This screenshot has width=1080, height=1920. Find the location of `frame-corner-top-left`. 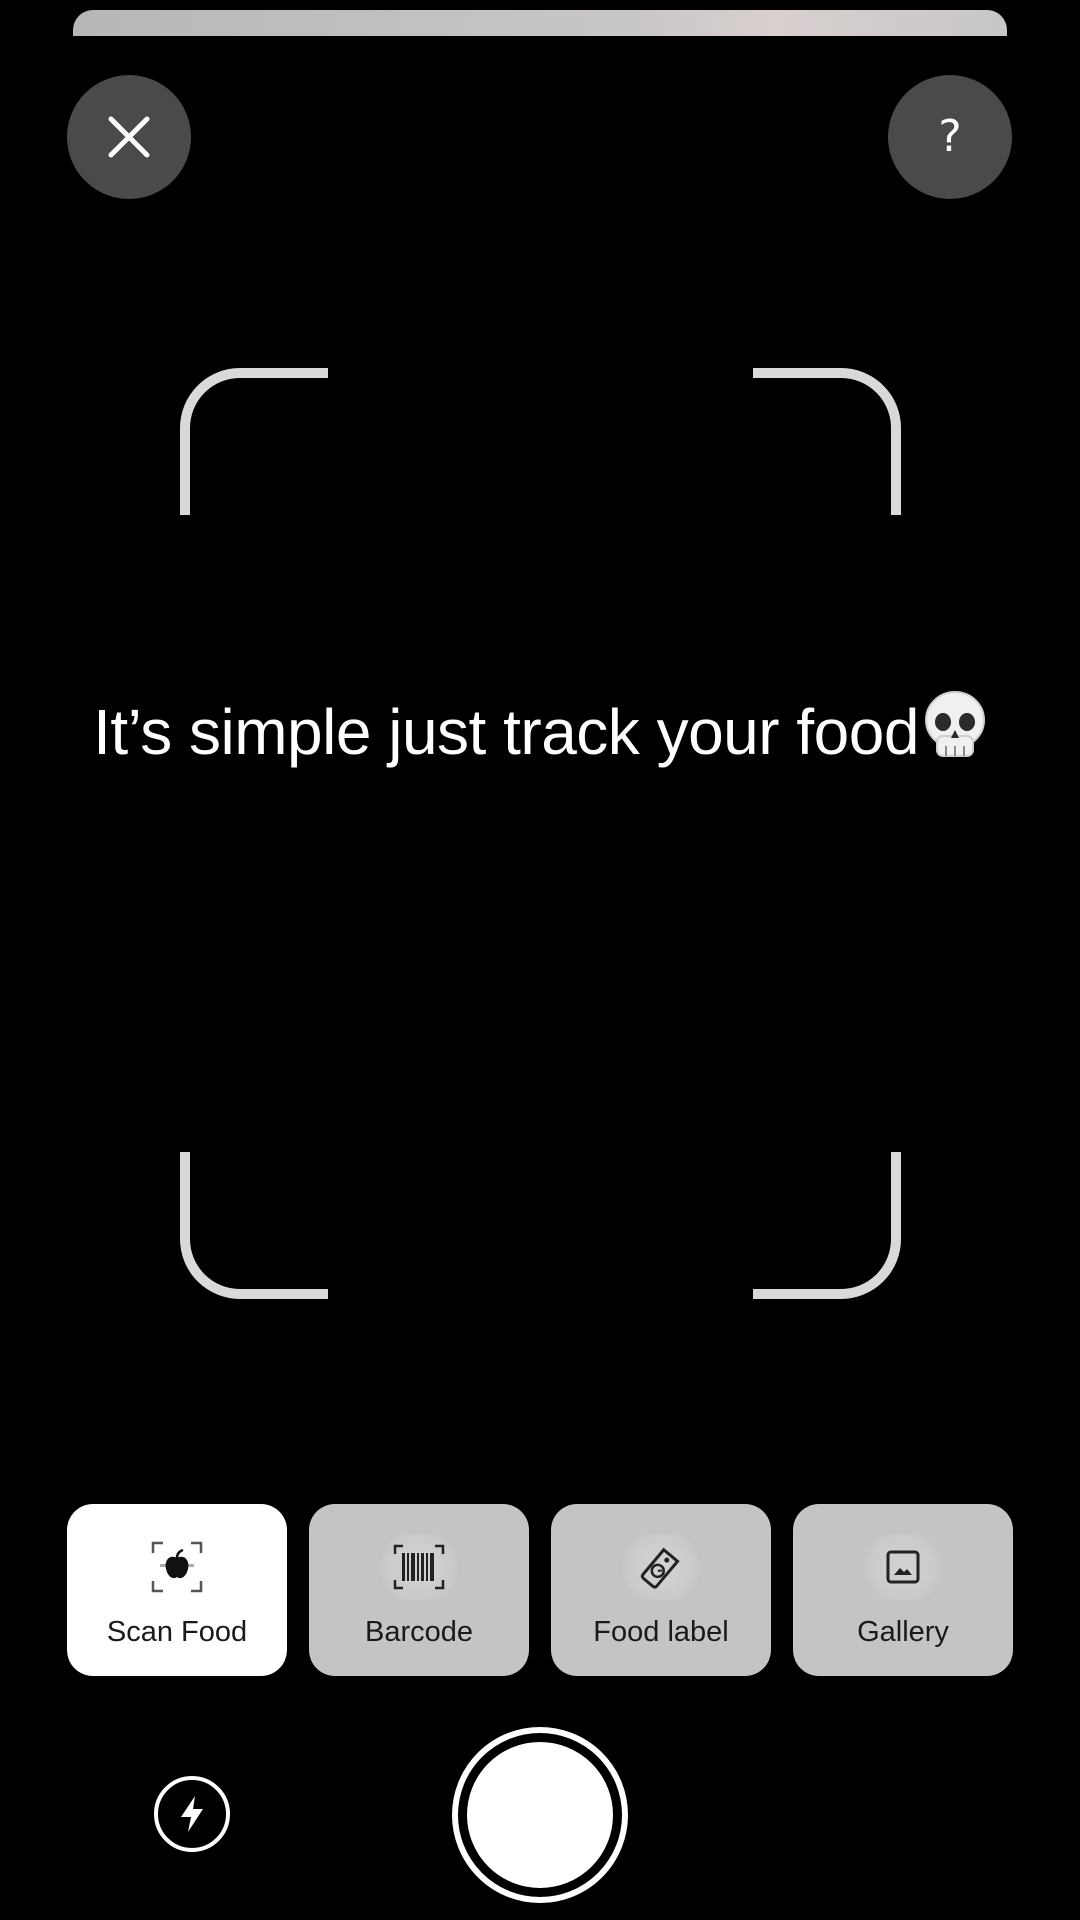

frame-corner-top-left is located at coordinates (254, 441).